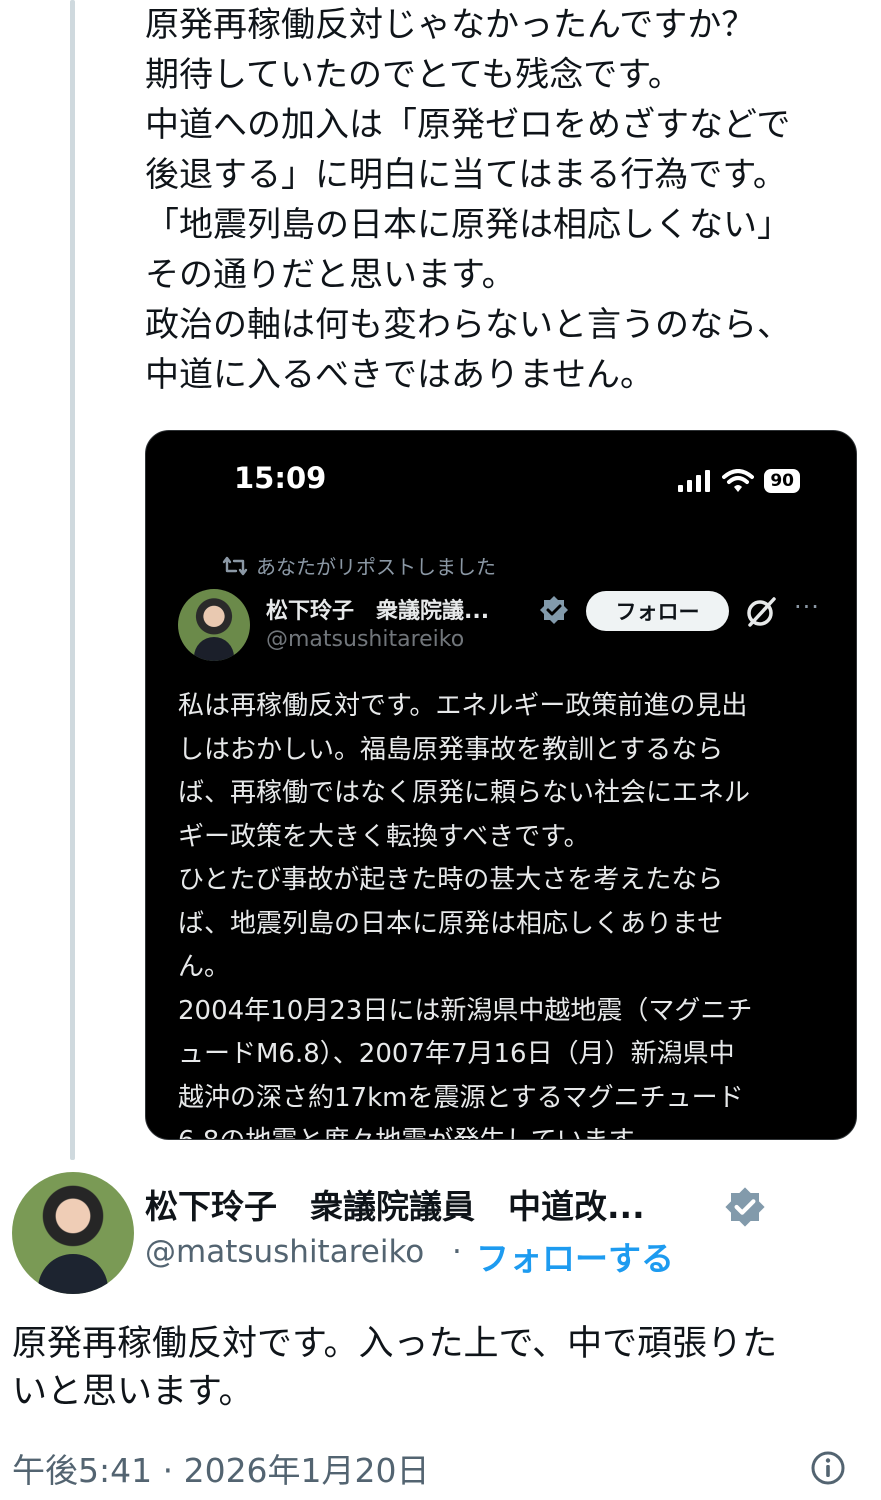  Describe the element at coordinates (73, 1233) in the screenshot. I see `avatar` at that location.